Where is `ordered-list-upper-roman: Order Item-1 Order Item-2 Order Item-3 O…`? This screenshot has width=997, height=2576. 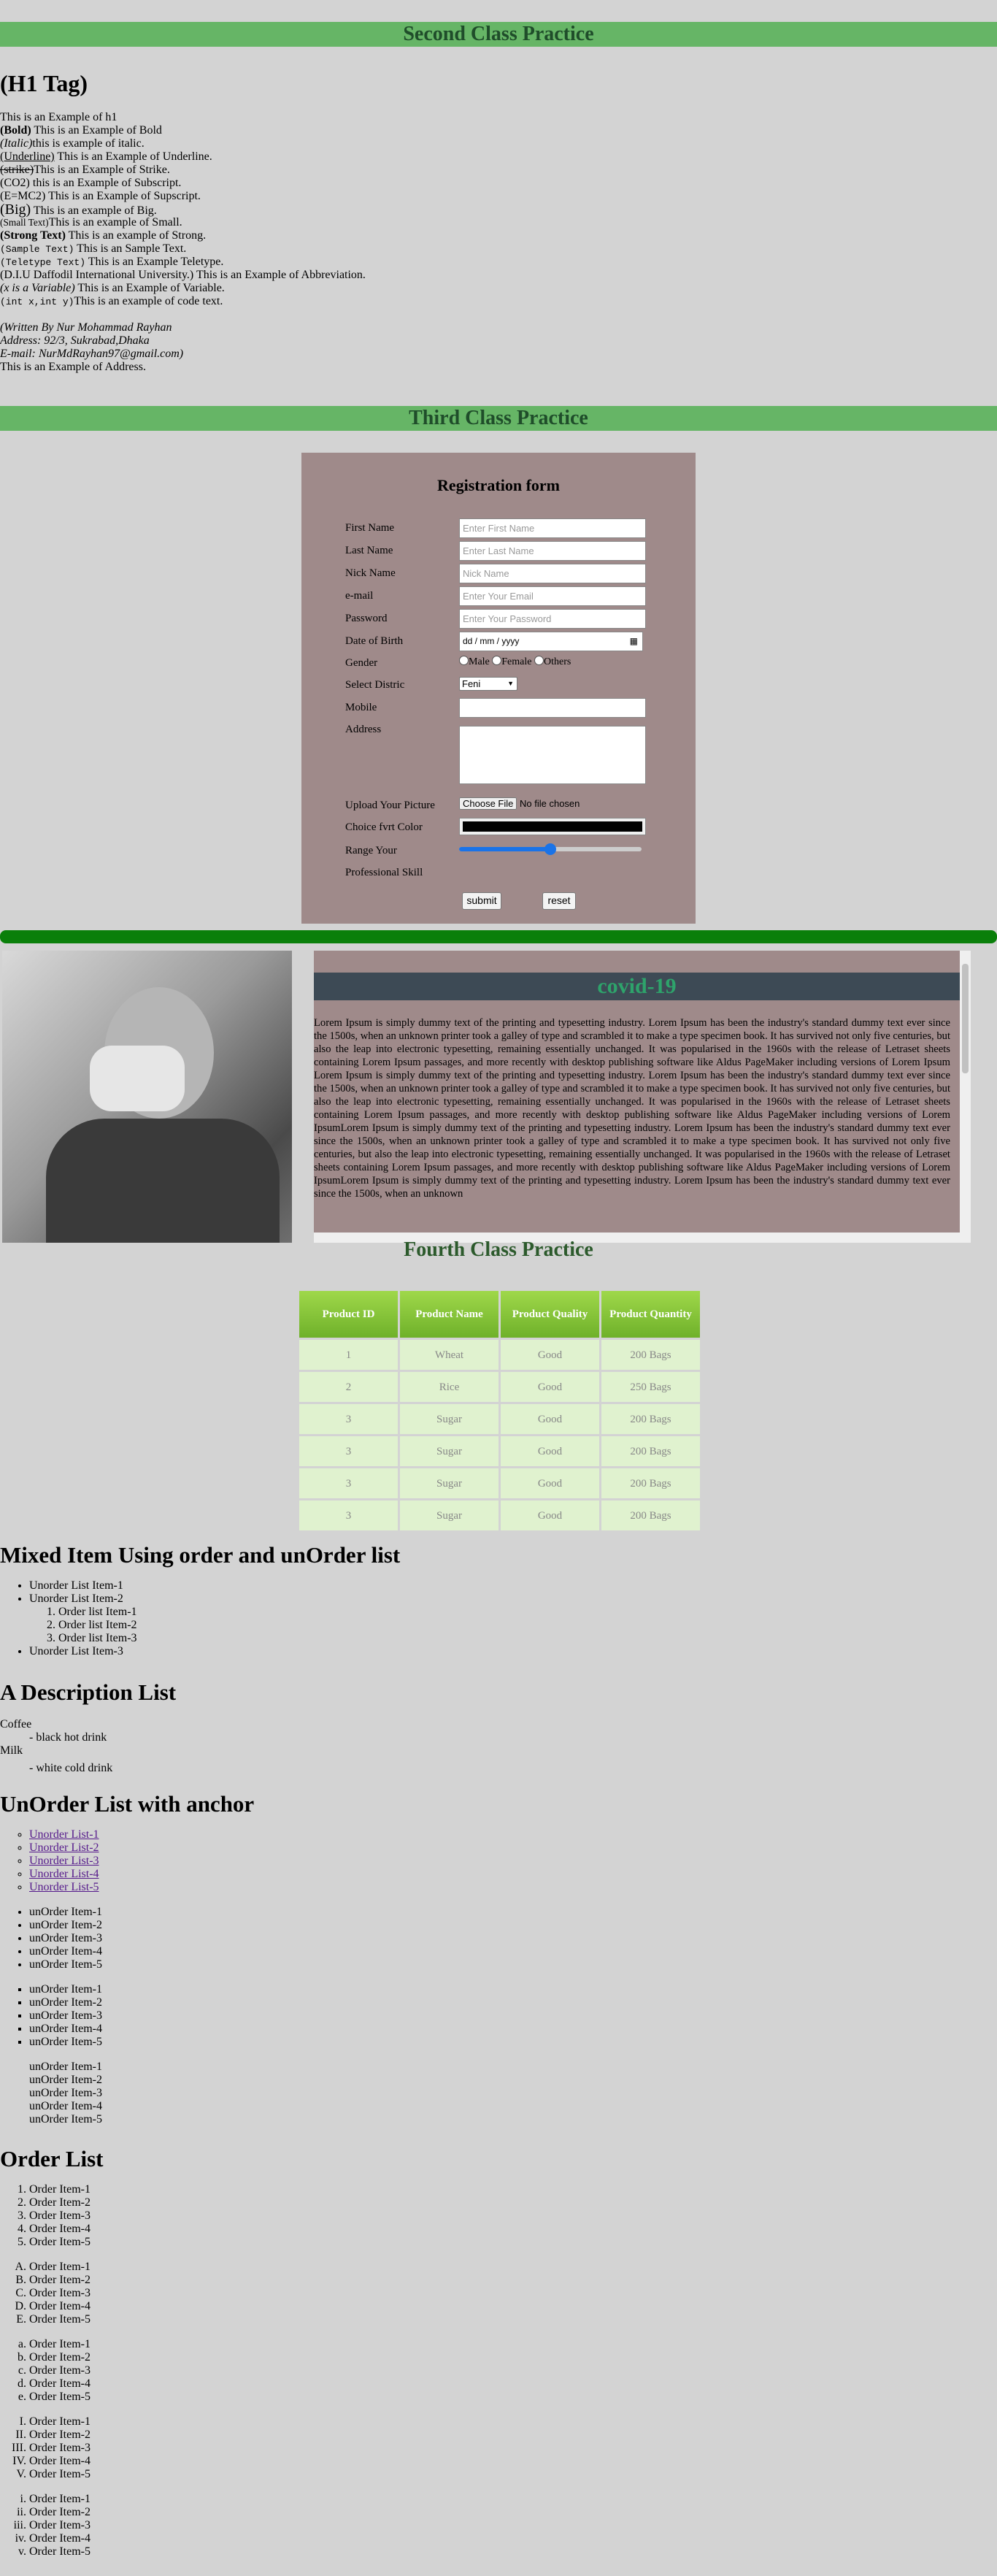
ordered-list-upper-roman: Order Item-1 Order Item-2 Order Item-3 O… is located at coordinates (498, 2448).